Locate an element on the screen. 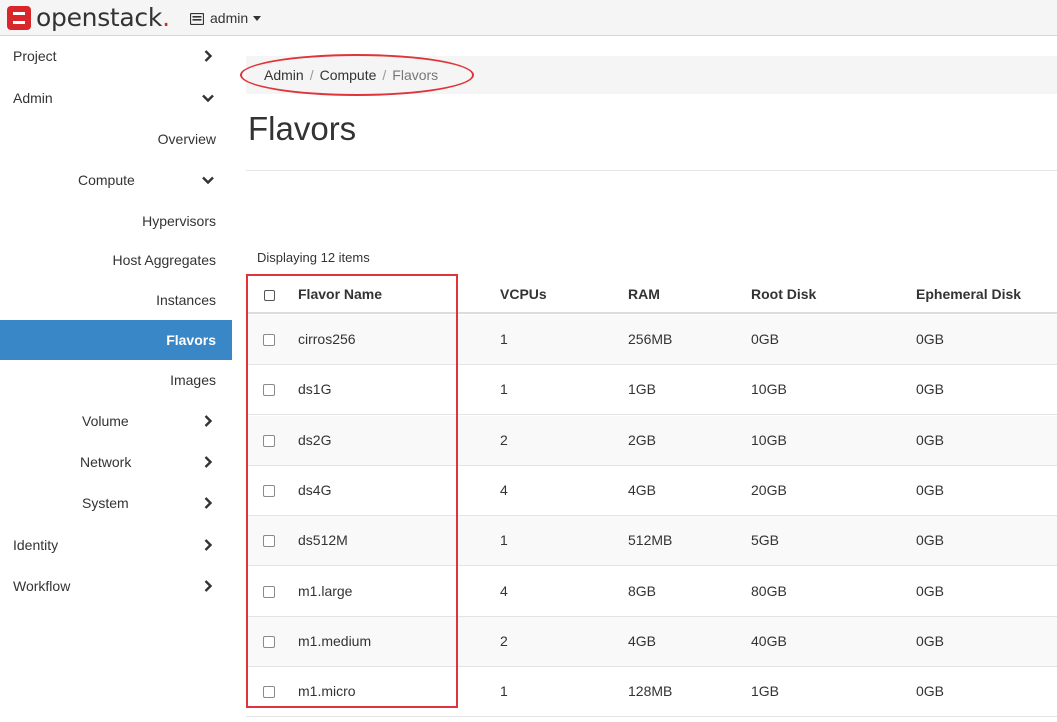 This screenshot has height=722, width=1057. openstack-logo-icon is located at coordinates (19, 18).